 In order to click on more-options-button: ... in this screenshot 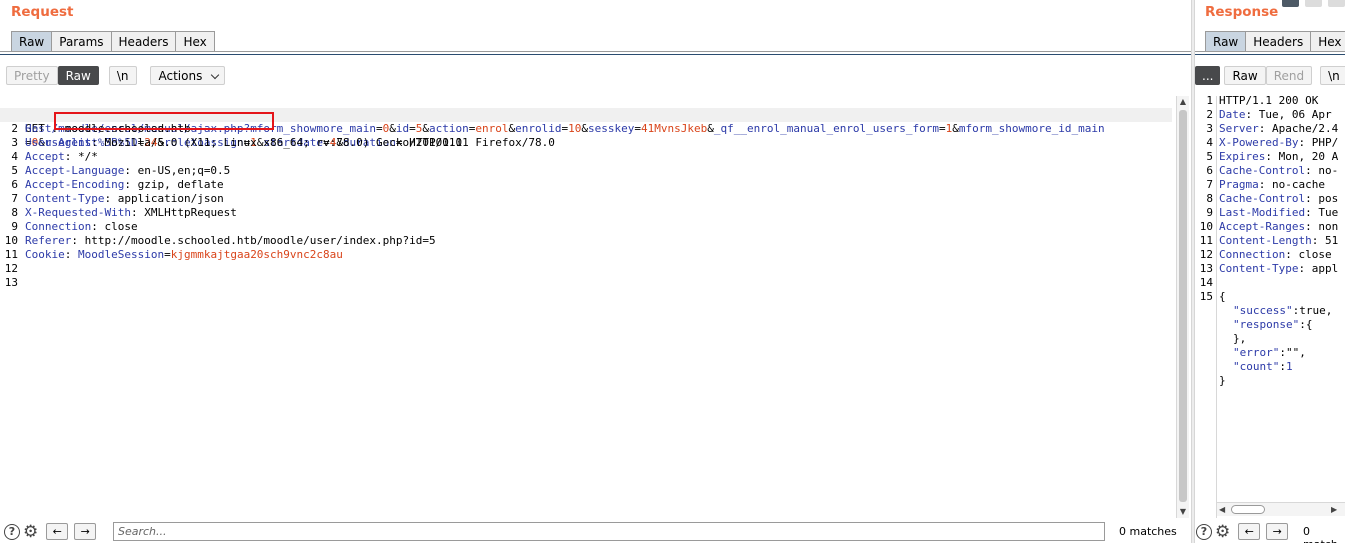, I will do `click(1208, 75)`.